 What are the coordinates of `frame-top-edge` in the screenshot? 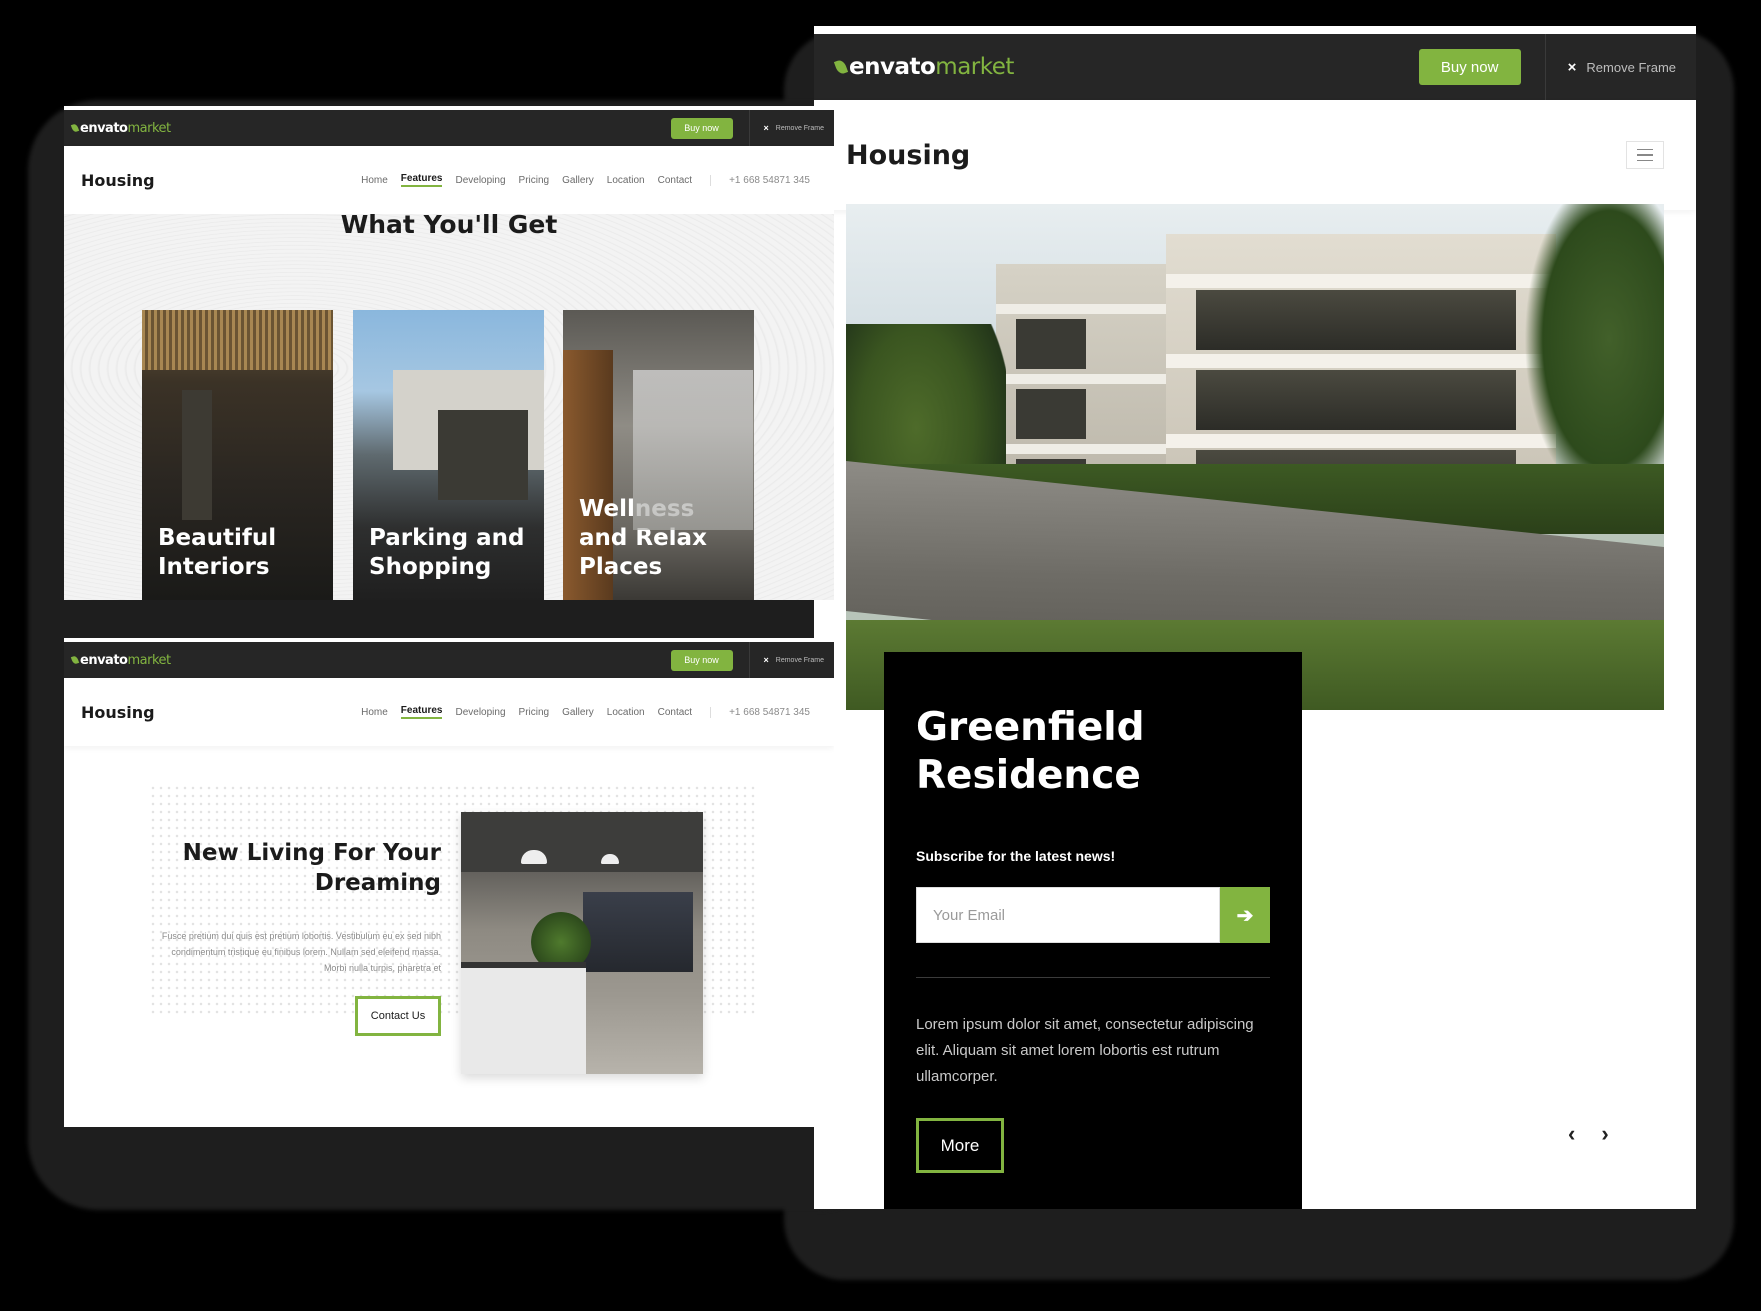 It's located at (1255, 30).